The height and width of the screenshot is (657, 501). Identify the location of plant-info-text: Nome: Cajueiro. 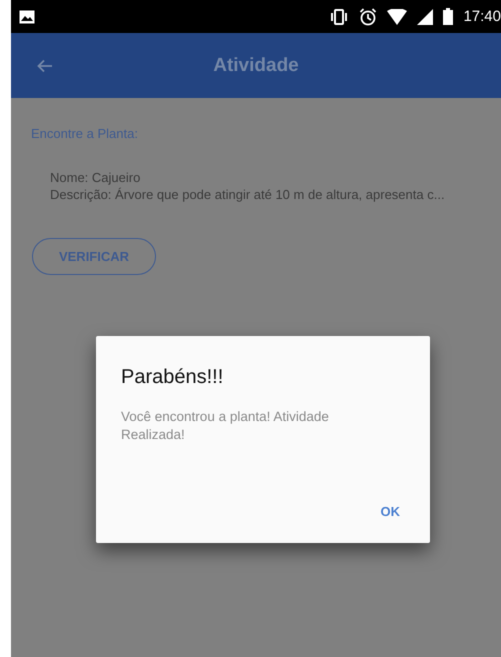
(96, 177).